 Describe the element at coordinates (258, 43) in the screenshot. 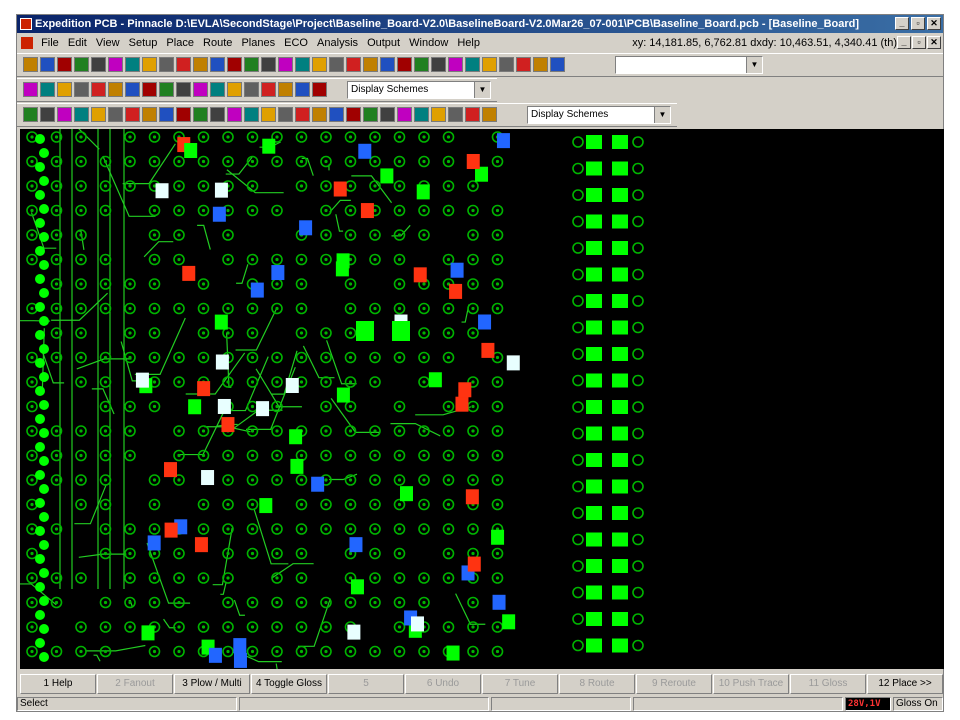

I see `menu-planes: Planes` at that location.